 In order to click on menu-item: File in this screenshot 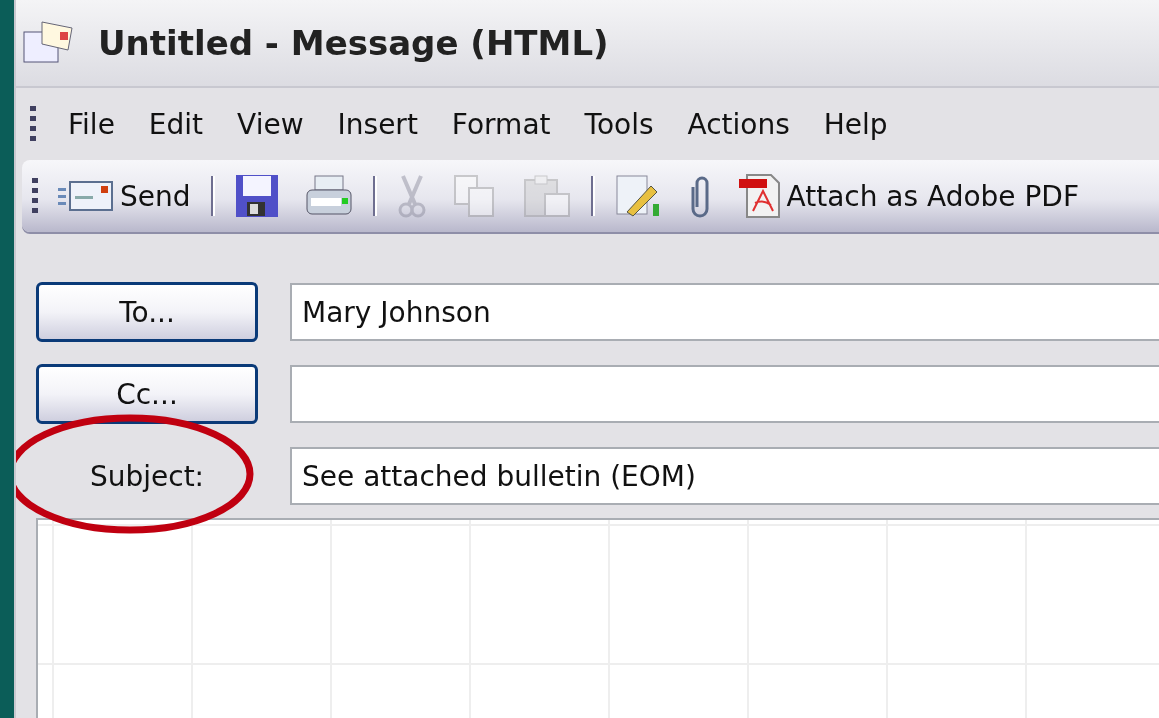, I will do `click(91, 124)`.